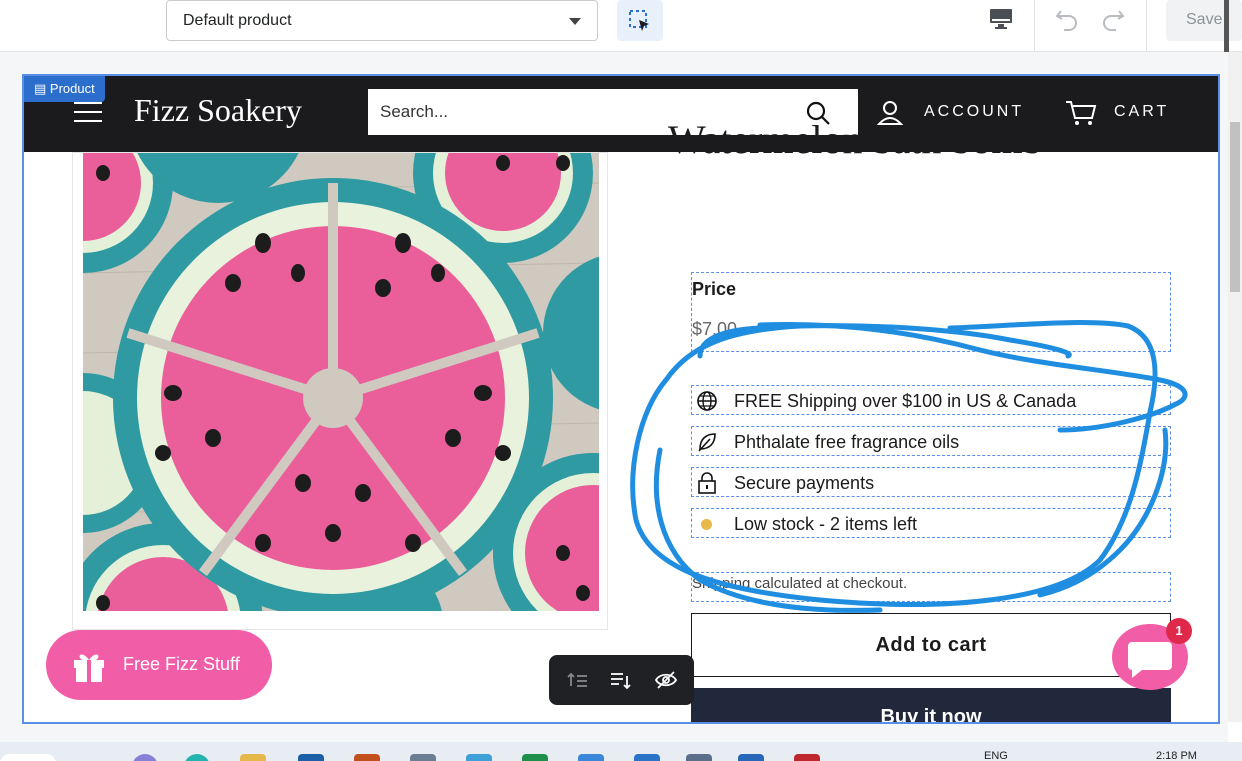 Image resolution: width=1242 pixels, height=761 pixels. I want to click on folder-icon, so click(253, 757).